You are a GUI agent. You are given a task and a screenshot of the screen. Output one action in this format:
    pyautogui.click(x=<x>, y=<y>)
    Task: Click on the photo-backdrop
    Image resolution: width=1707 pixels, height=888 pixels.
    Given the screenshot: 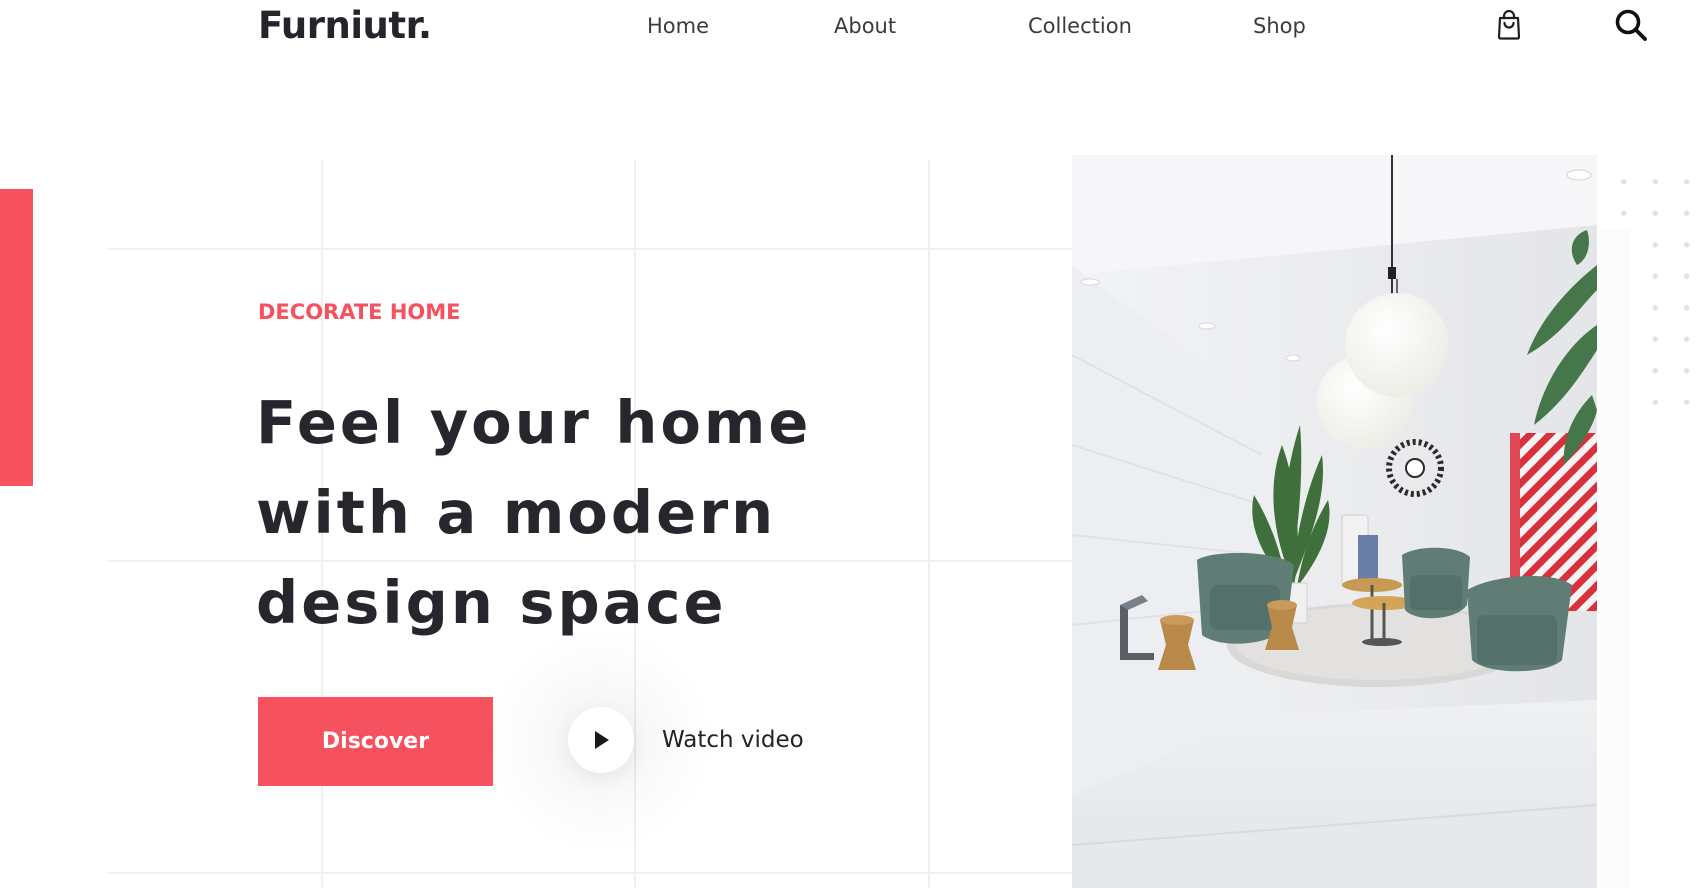 What is the action you would take?
    pyautogui.click(x=1615, y=559)
    